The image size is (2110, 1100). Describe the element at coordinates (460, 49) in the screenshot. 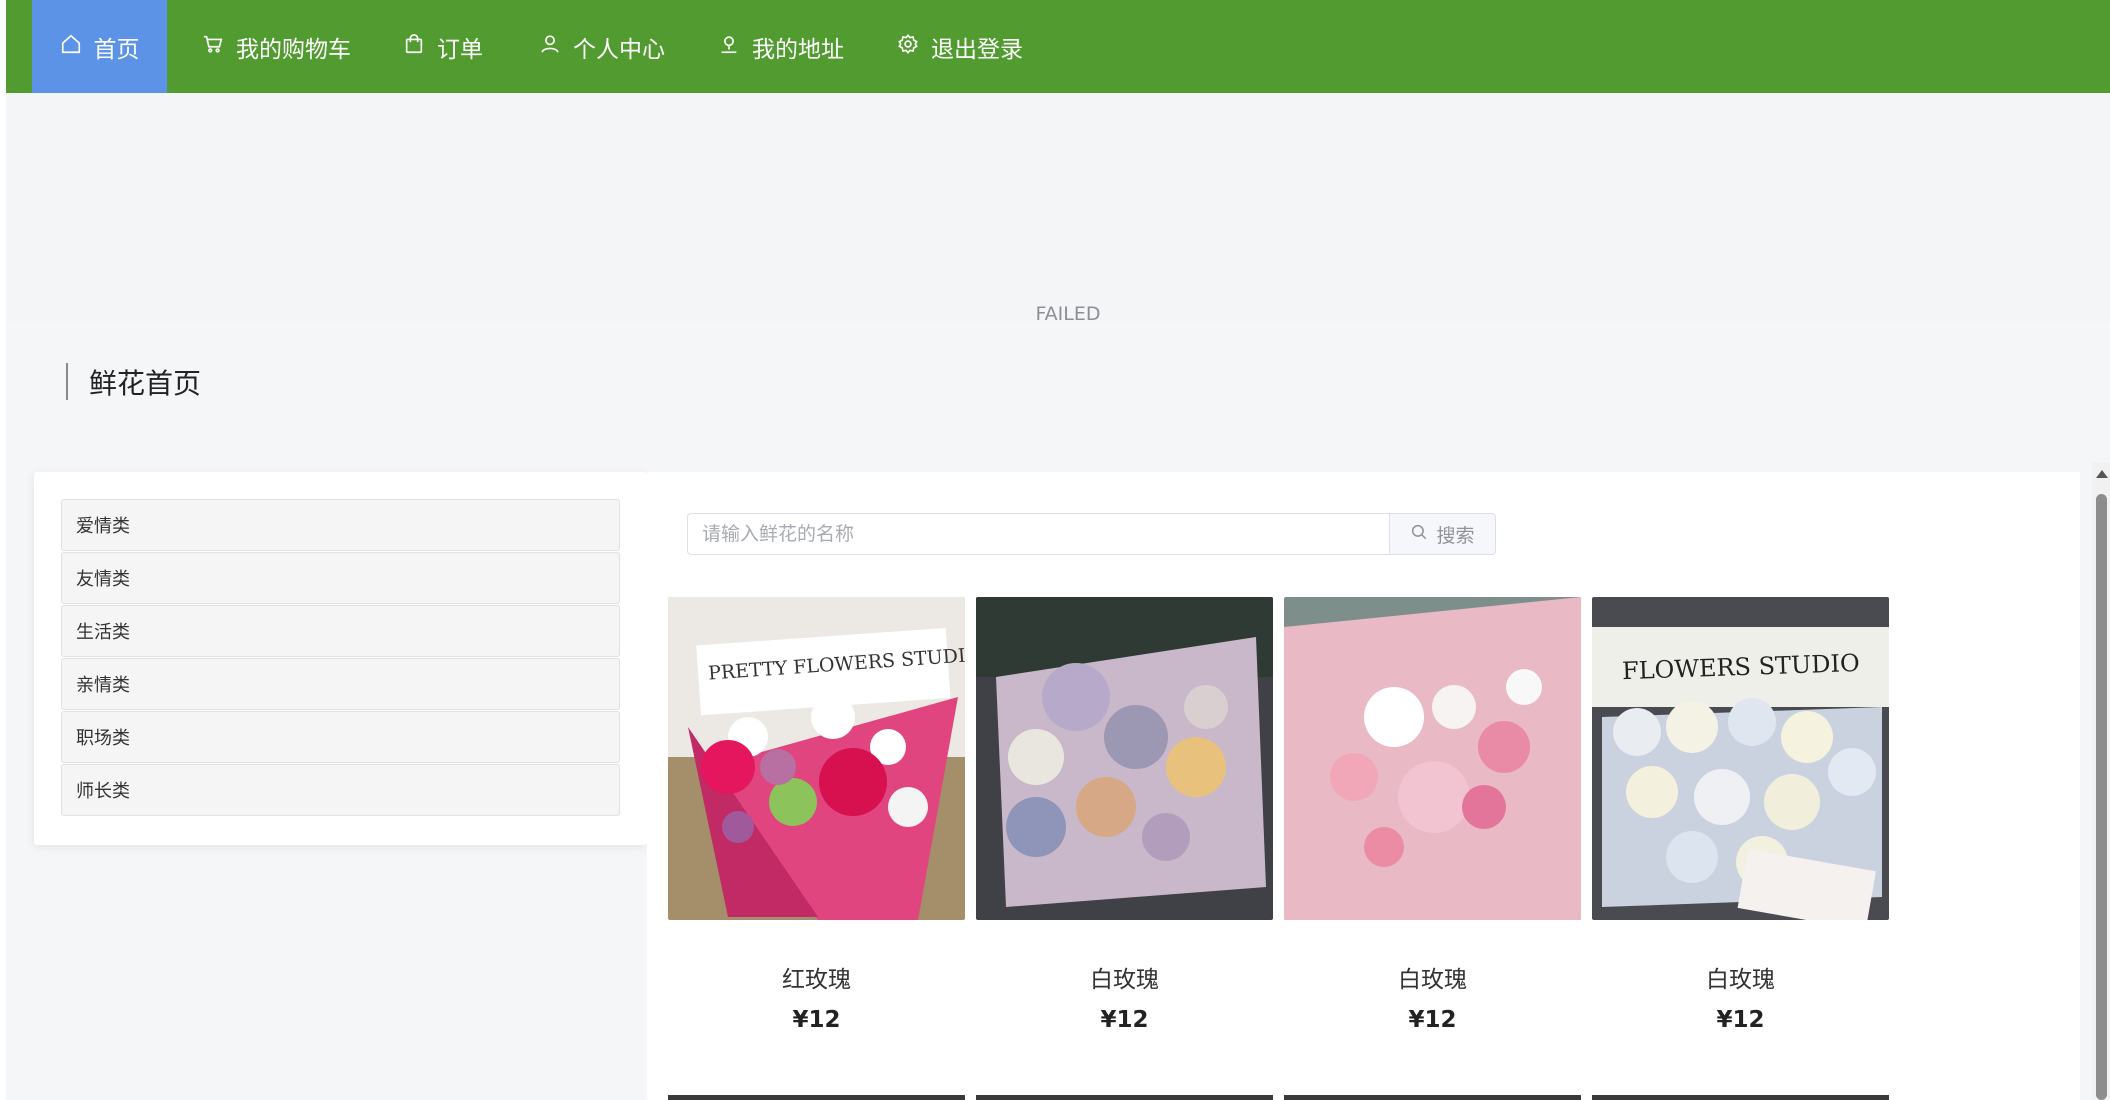

I see `nav-item-label: 订单` at that location.